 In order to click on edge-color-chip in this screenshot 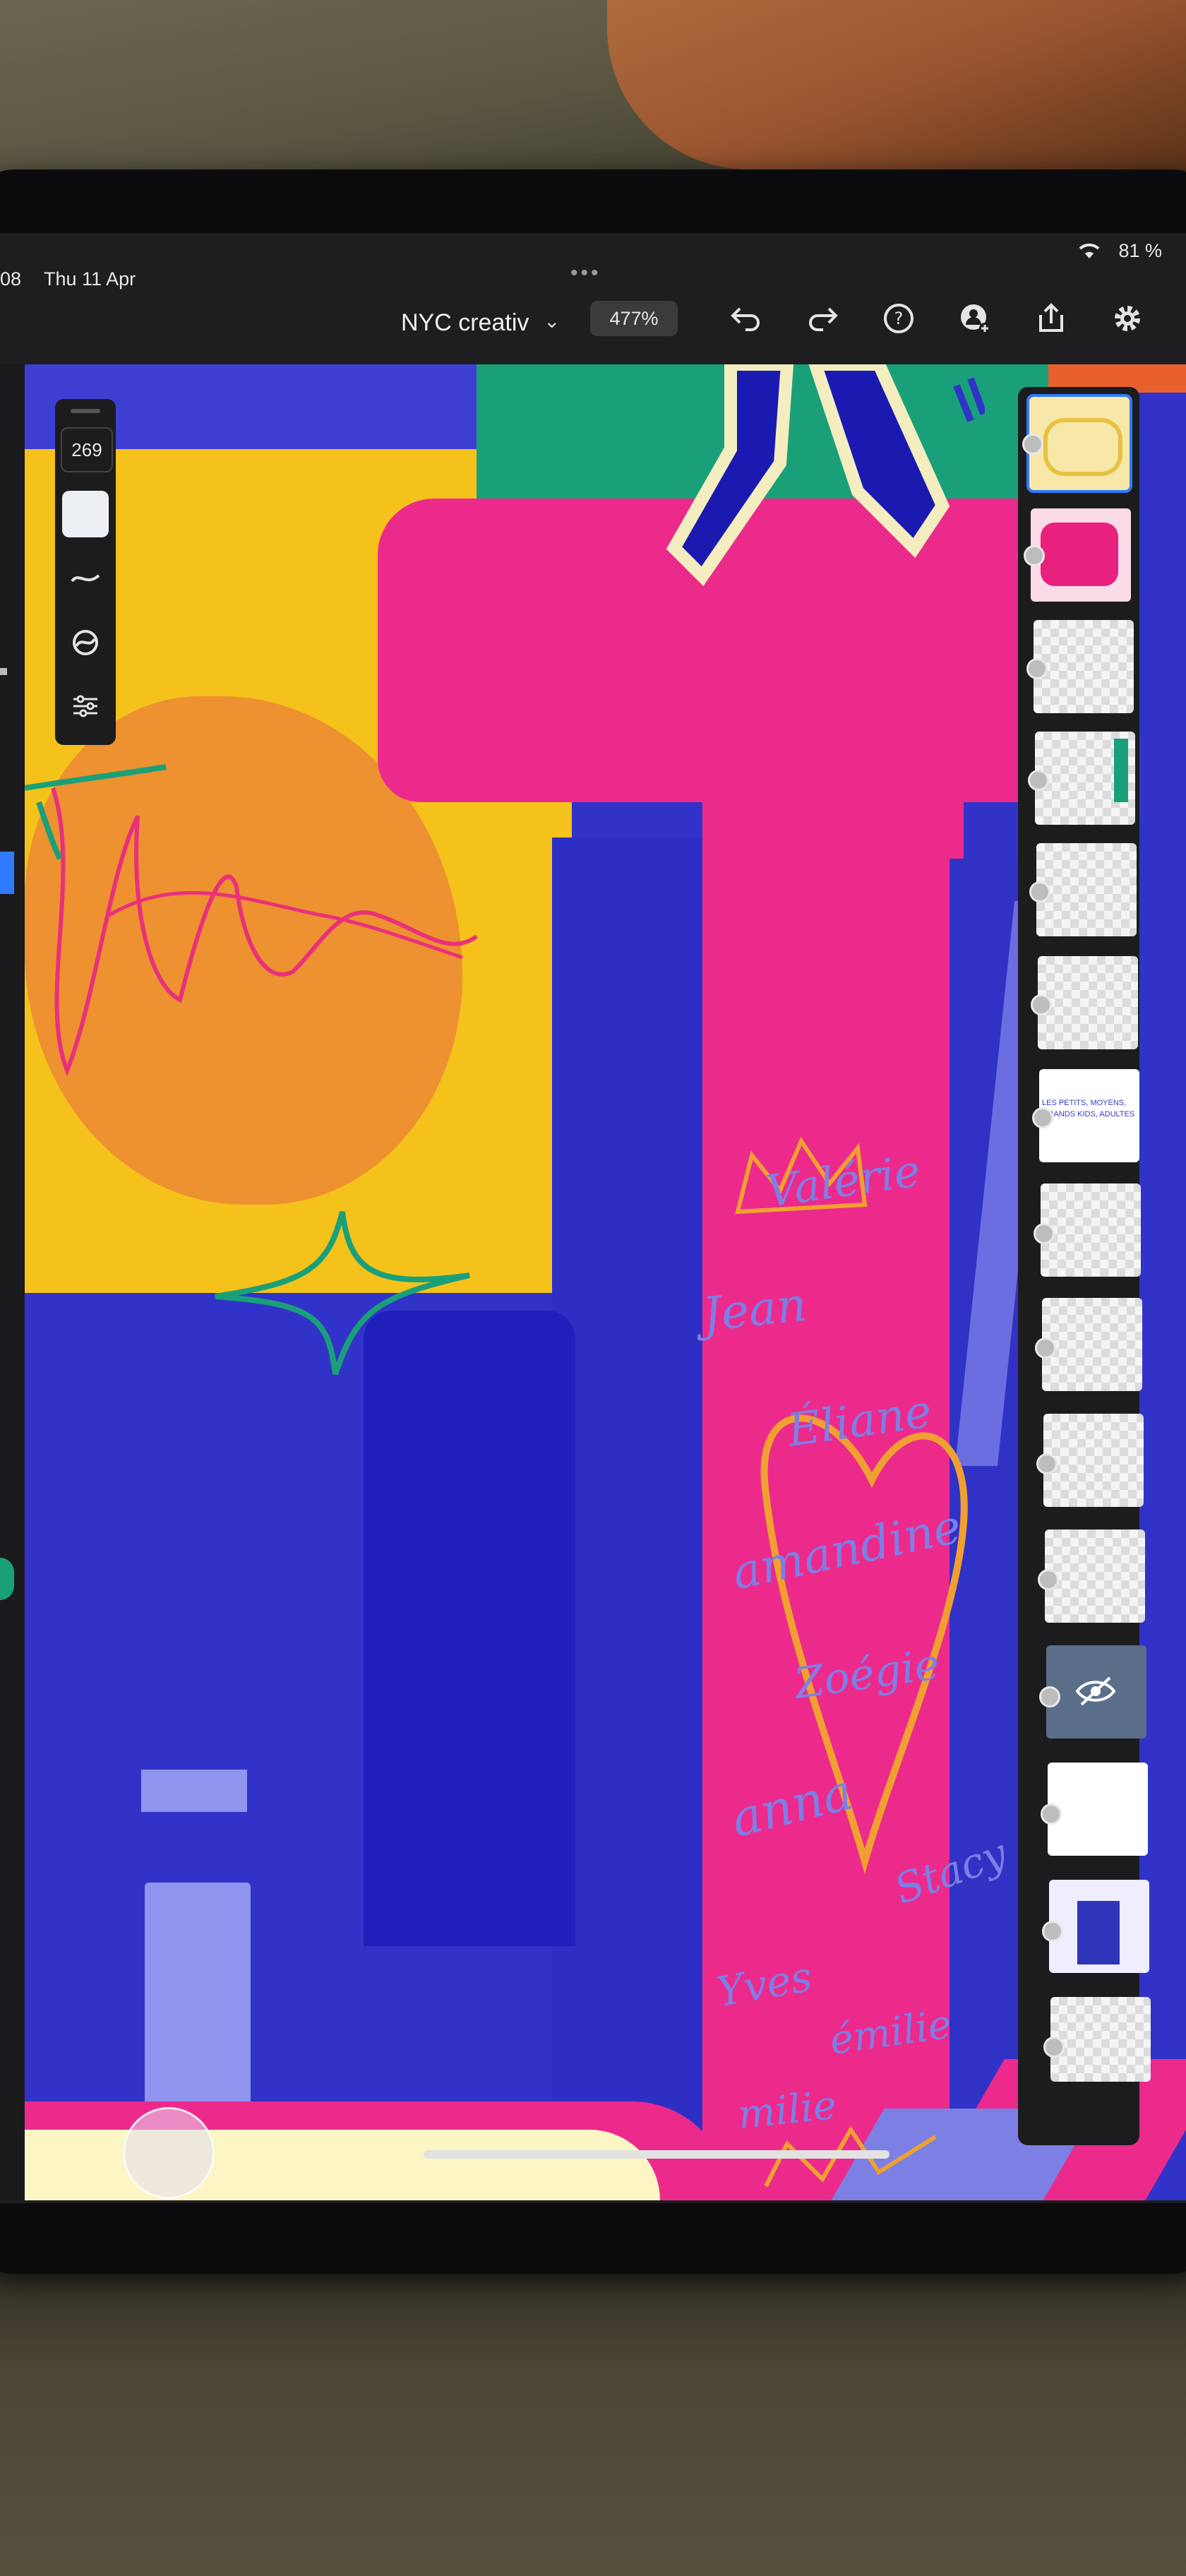, I will do `click(7, 1579)`.